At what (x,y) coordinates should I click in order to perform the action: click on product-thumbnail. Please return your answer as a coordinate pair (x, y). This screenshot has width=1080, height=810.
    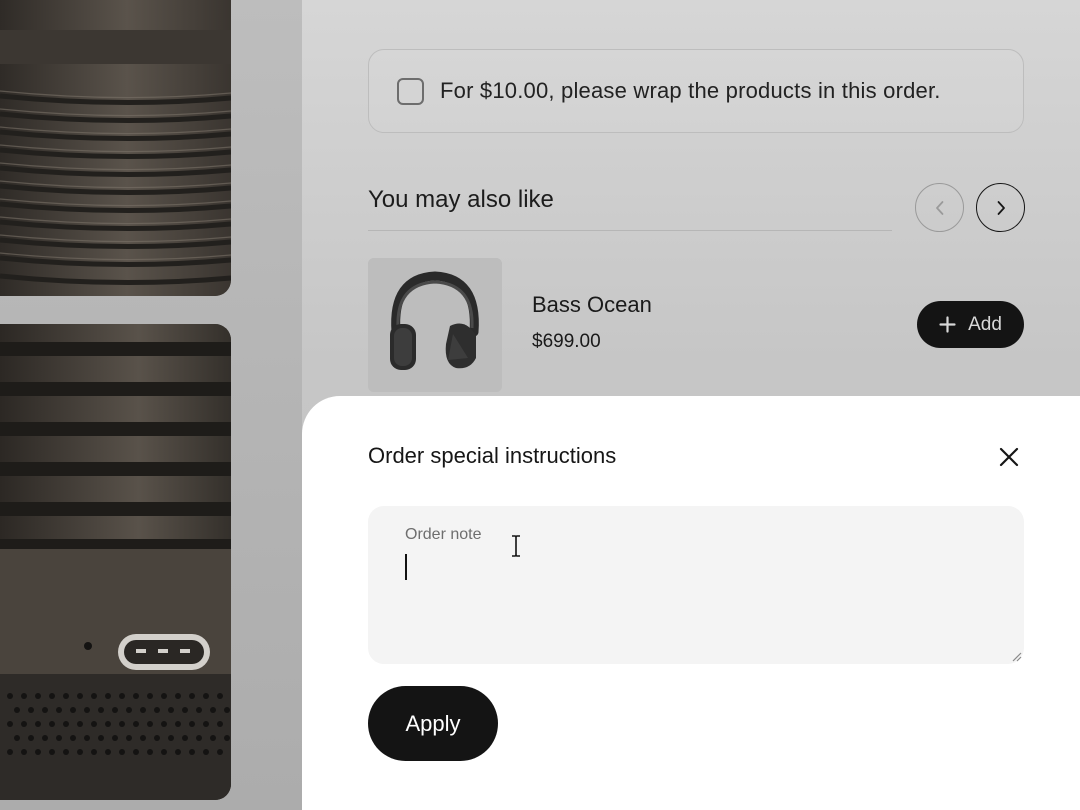
    Looking at the image, I should click on (435, 325).